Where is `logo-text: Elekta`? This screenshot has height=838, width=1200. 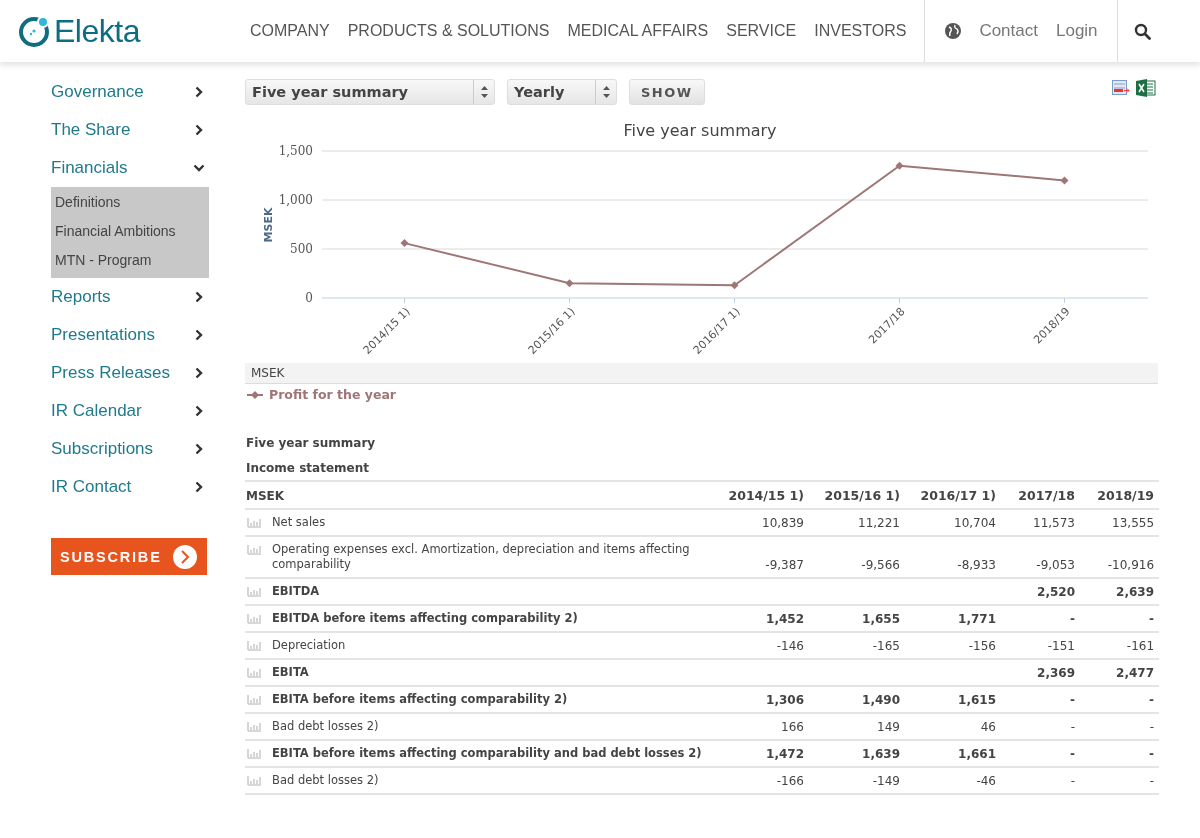 logo-text: Elekta is located at coordinates (97, 31).